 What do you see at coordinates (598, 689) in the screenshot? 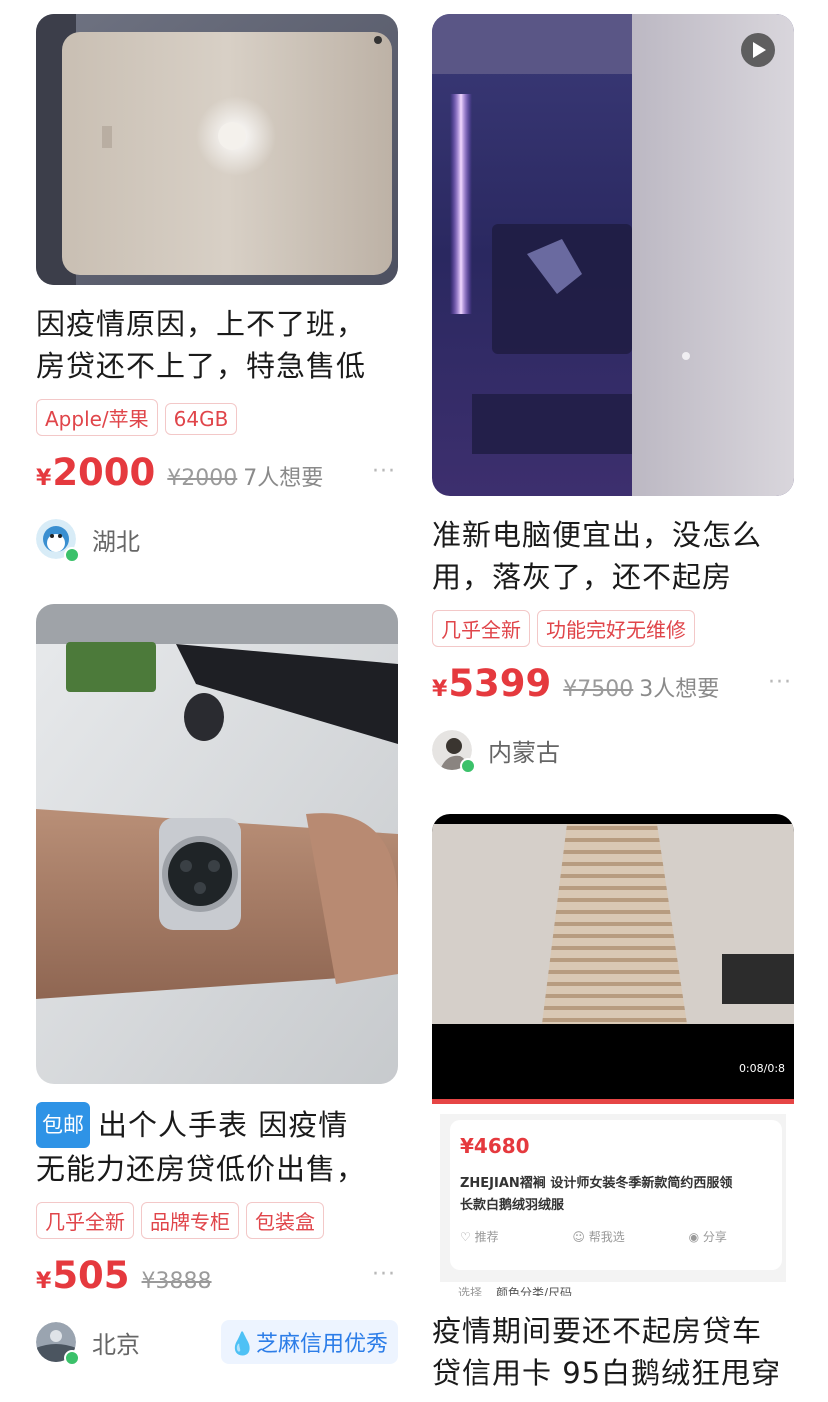
I see `original-price: ¥7500` at bounding box center [598, 689].